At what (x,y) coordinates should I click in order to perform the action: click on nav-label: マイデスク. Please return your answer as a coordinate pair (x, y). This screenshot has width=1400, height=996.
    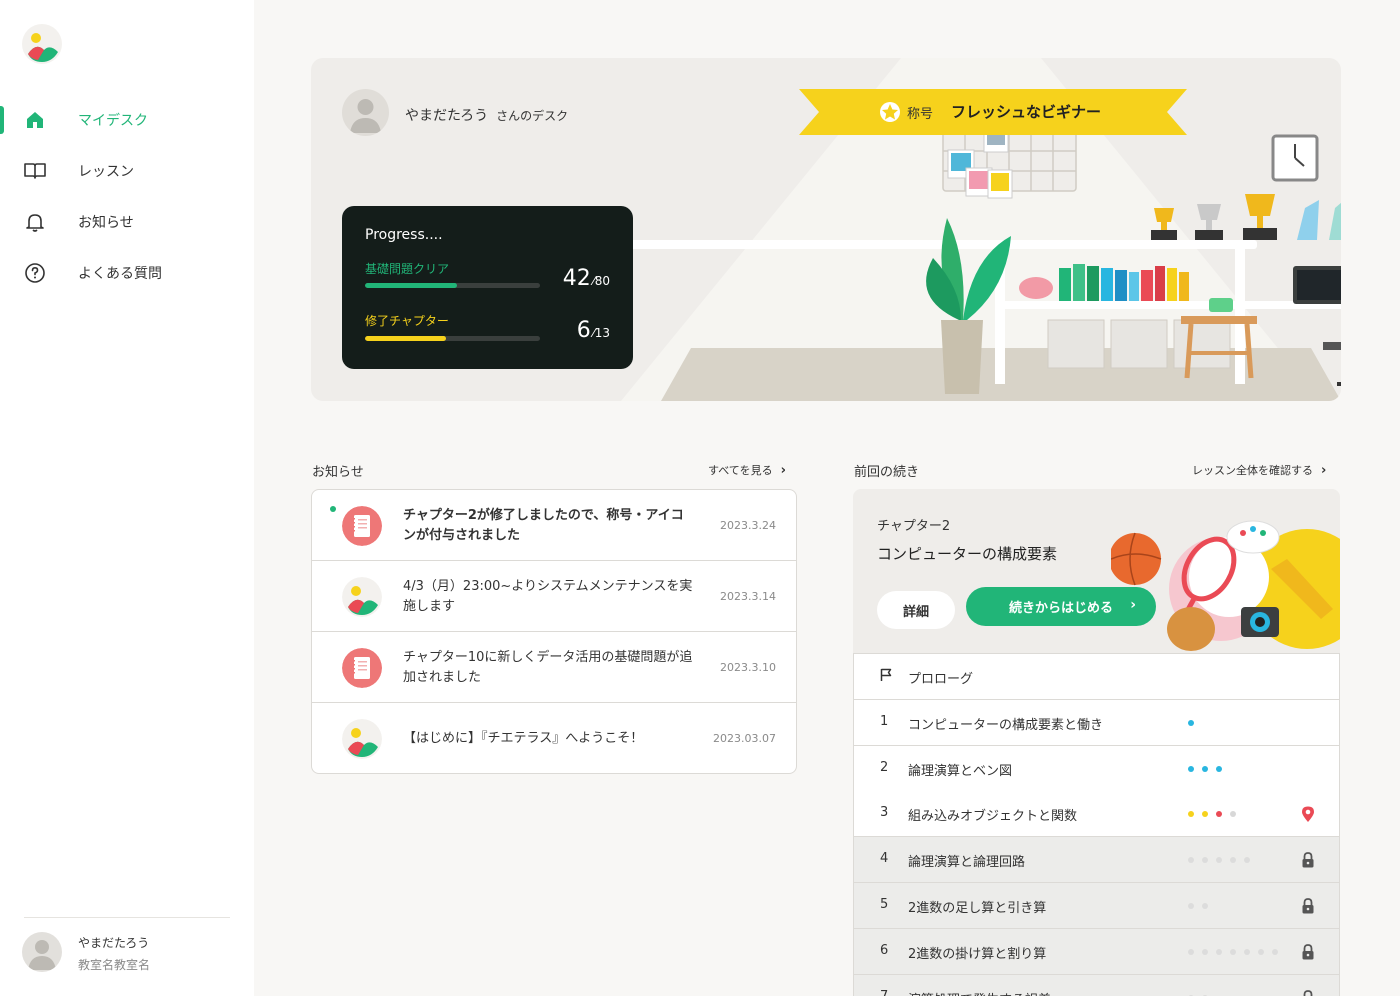
    Looking at the image, I should click on (113, 121).